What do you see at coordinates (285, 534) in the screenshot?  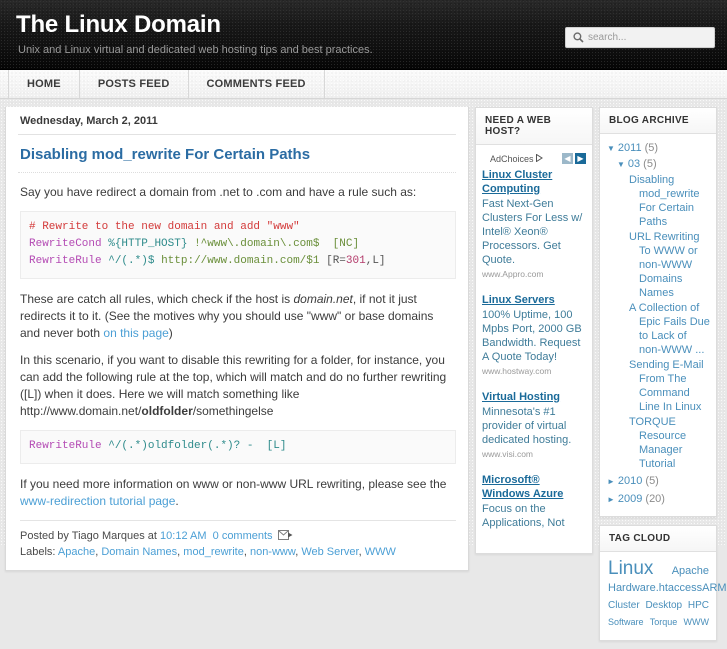 I see `email-post-icon` at bounding box center [285, 534].